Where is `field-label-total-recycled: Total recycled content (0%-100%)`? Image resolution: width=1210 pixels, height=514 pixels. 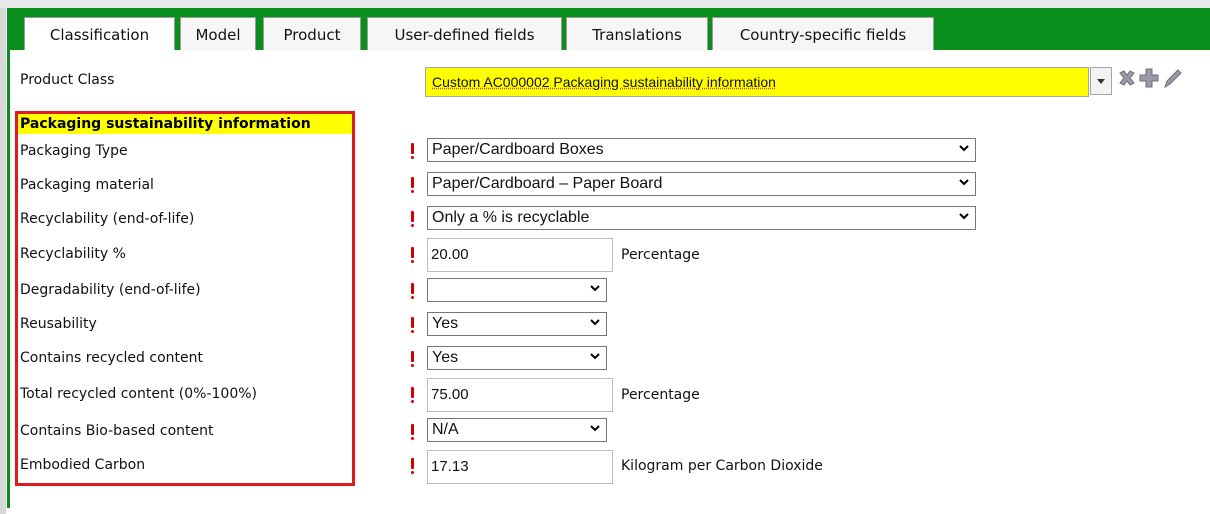 field-label-total-recycled: Total recycled content (0%-100%) is located at coordinates (138, 394).